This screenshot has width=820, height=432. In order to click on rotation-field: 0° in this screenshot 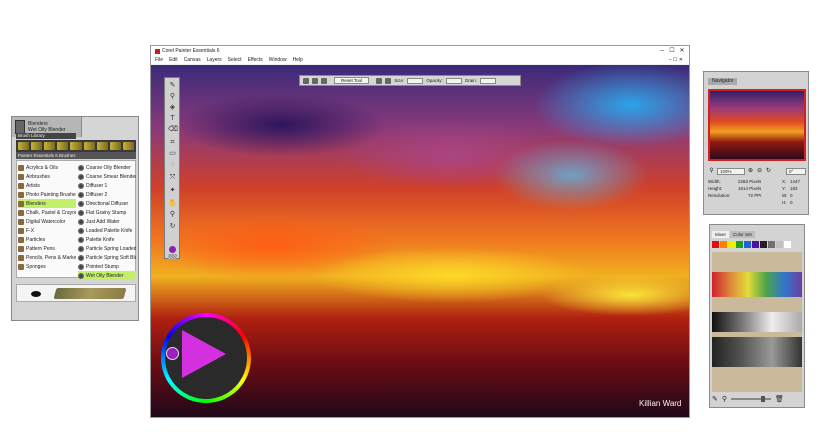, I will do `click(796, 171)`.